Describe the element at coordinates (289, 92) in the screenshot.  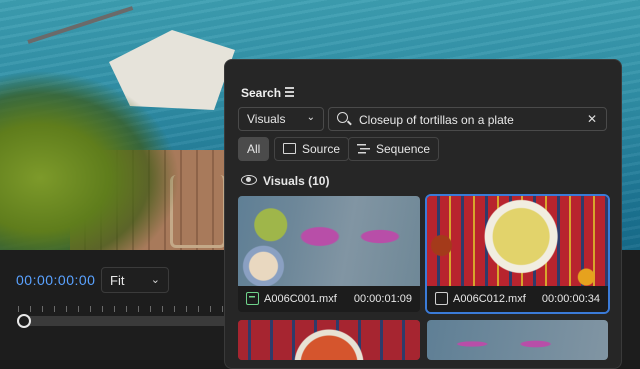
I see `menu-icon` at that location.